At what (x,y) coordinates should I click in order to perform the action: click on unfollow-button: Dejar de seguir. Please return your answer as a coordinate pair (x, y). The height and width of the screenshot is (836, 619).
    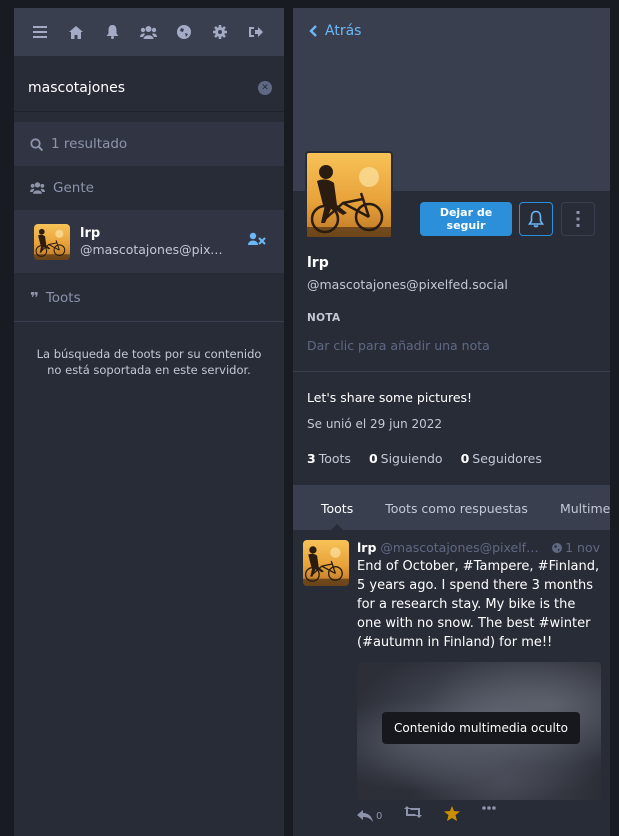
    Looking at the image, I should click on (466, 219).